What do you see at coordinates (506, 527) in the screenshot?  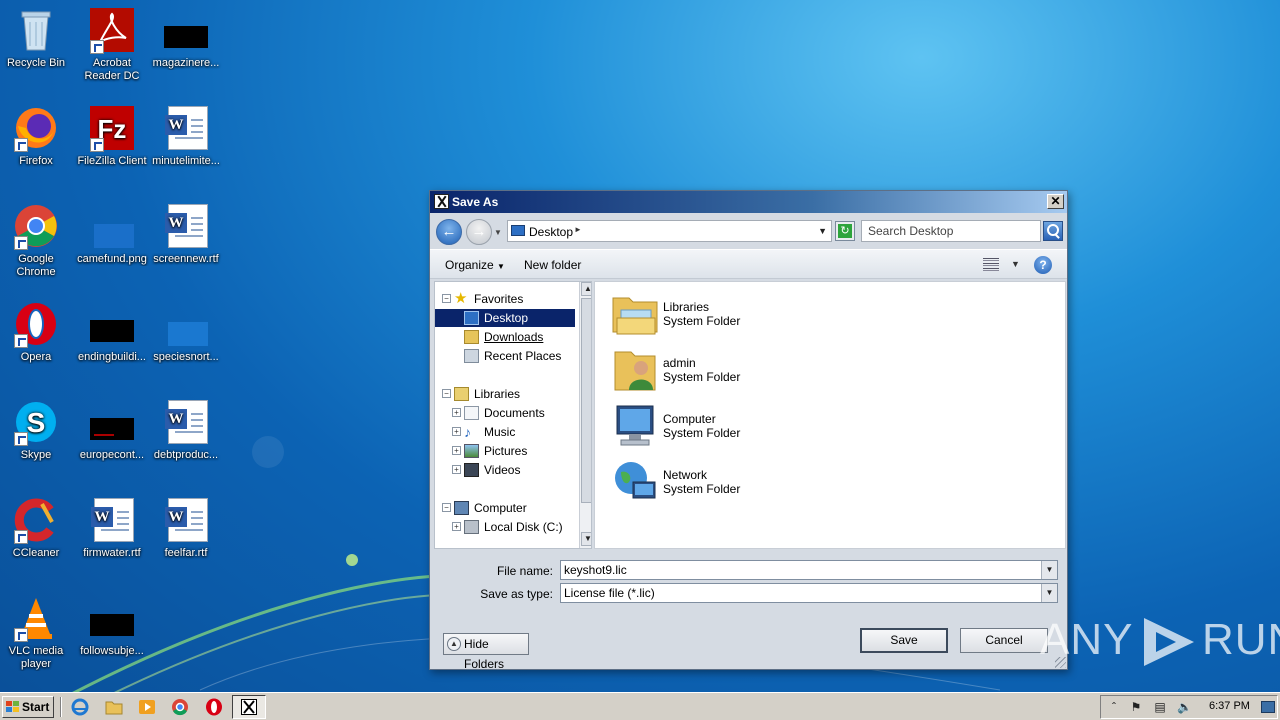 I see `tree-item-local-disk: + Local Disk (C:)` at bounding box center [506, 527].